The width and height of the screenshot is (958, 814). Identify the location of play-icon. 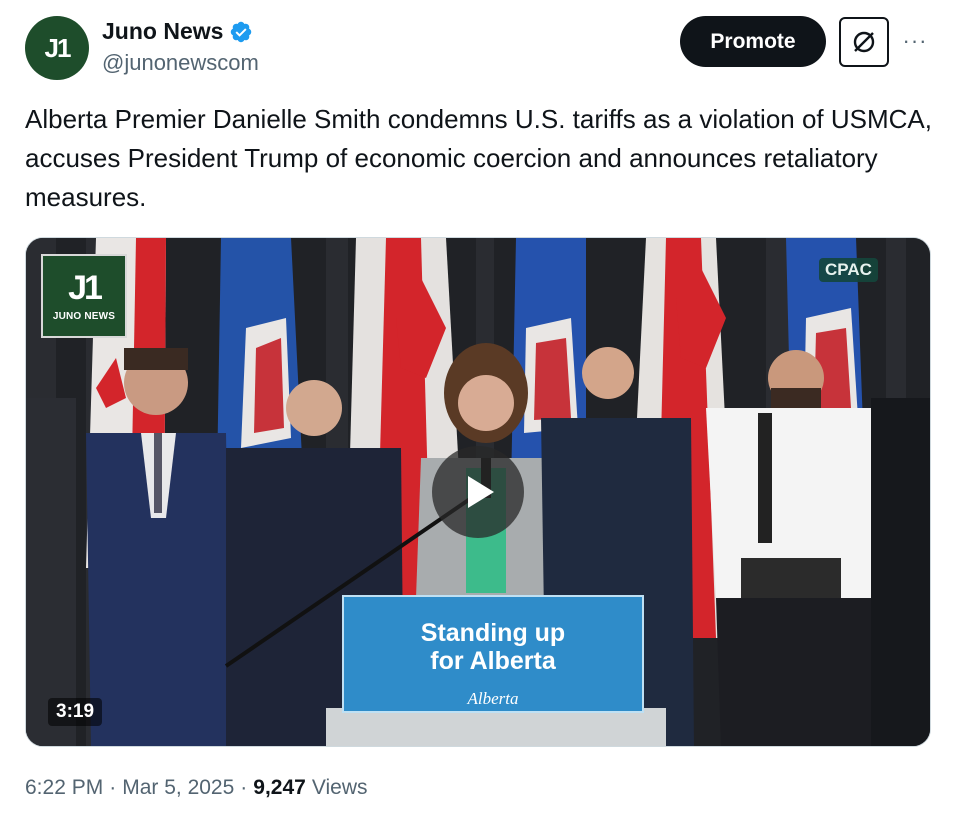
(481, 492).